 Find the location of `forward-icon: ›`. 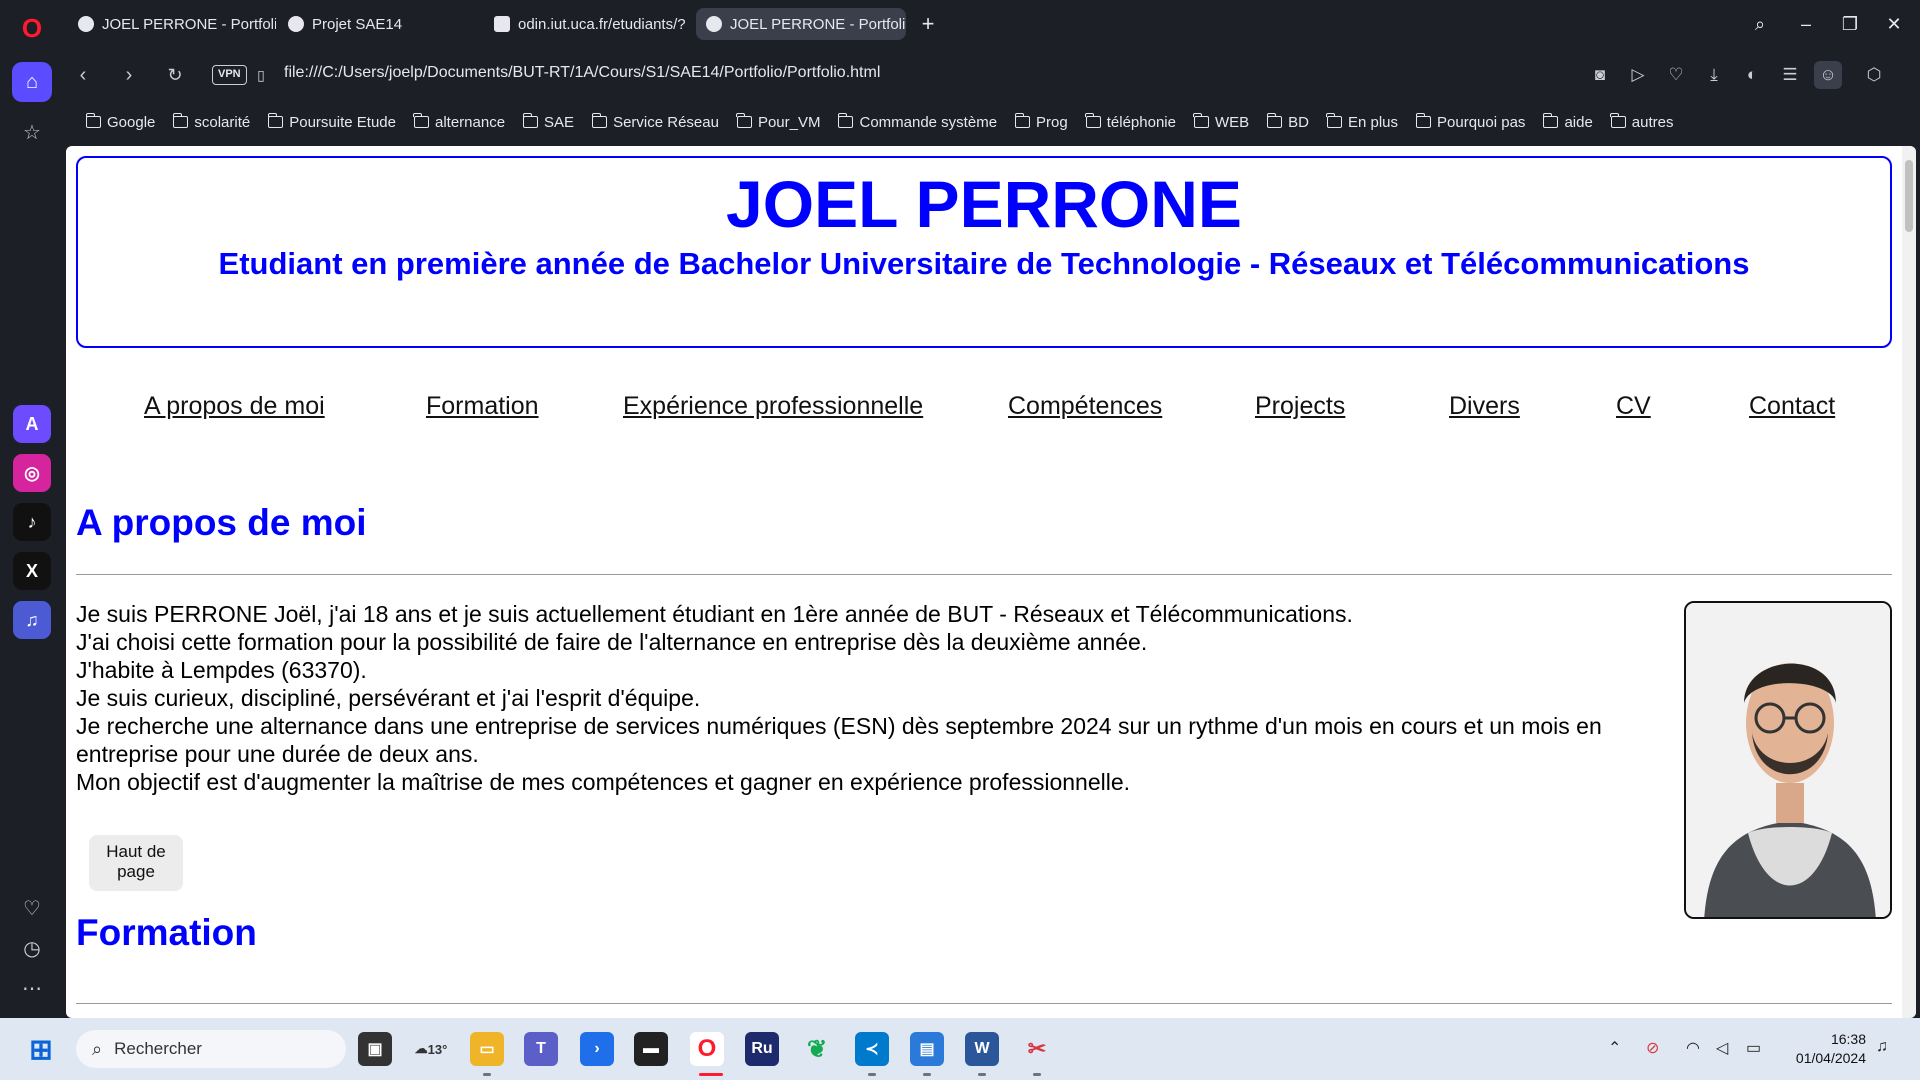

forward-icon: › is located at coordinates (129, 75).